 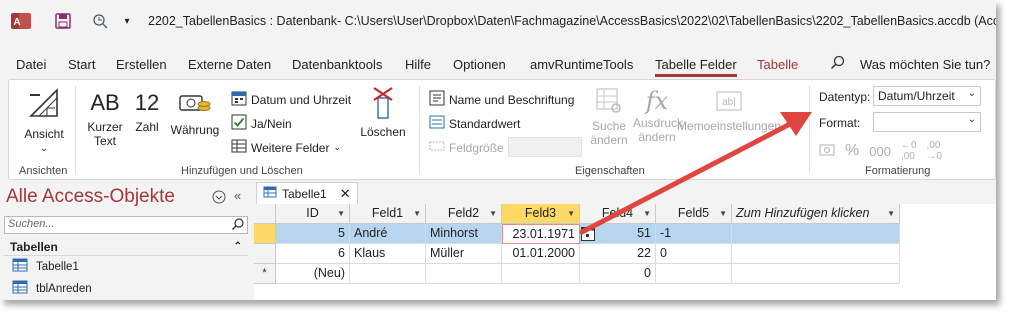 I want to click on tab-tabelle1: Tabelle1 ✕, so click(x=307, y=194).